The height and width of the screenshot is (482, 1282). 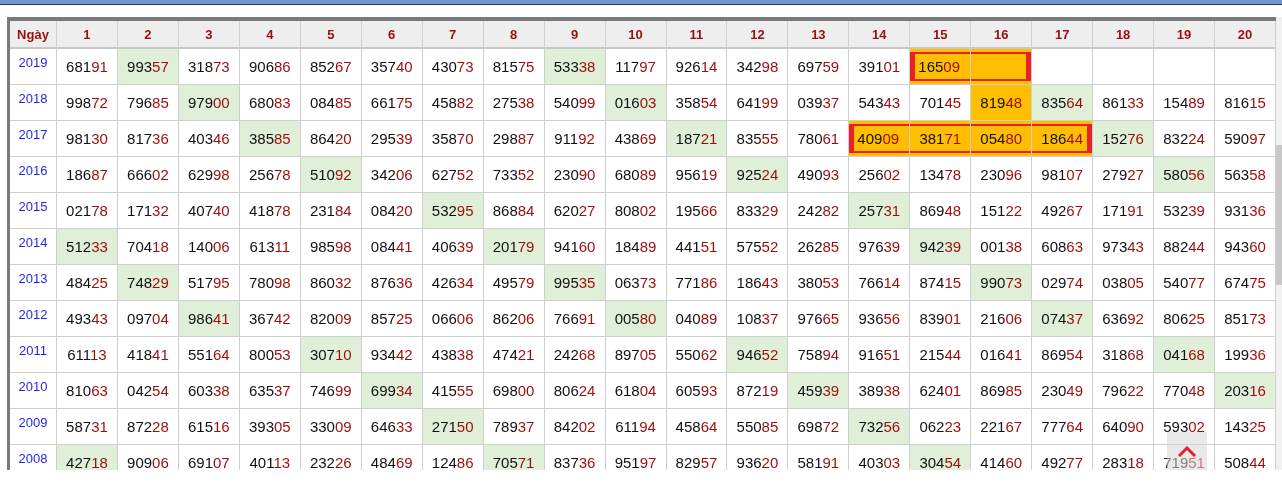 What do you see at coordinates (514, 427) in the screenshot?
I see `table-cell: 78937` at bounding box center [514, 427].